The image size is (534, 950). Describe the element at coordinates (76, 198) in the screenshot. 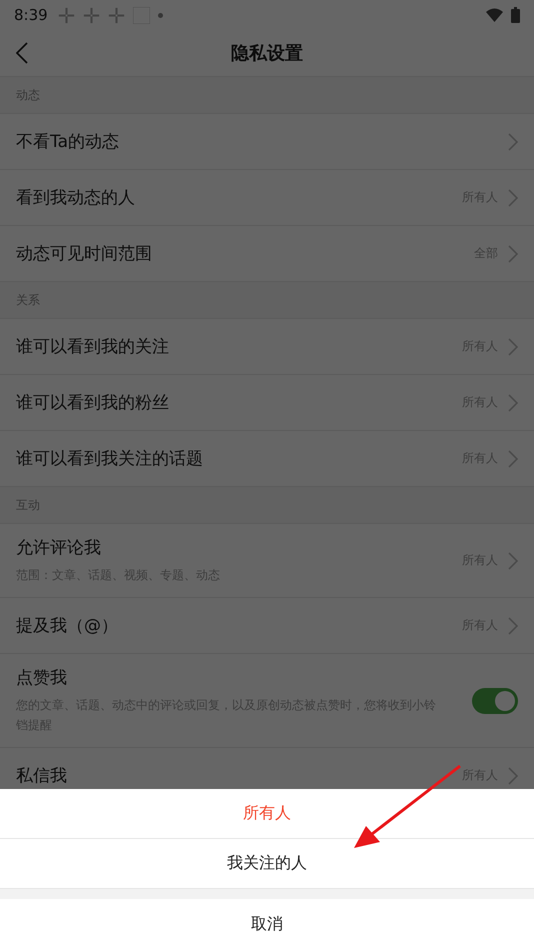

I see `setting-label: 看到我动态的人` at that location.